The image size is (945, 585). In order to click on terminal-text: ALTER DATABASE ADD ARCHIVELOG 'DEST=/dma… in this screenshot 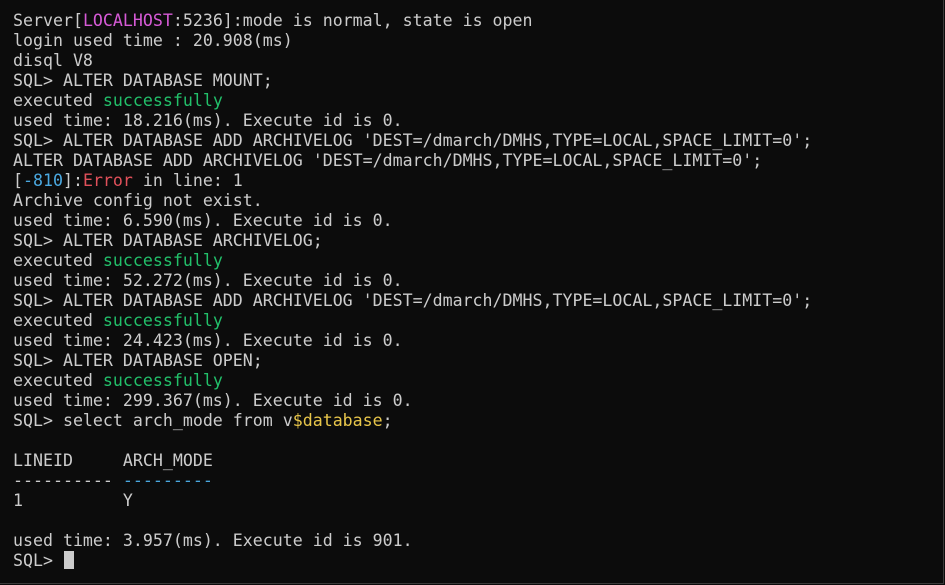, I will do `click(388, 160)`.